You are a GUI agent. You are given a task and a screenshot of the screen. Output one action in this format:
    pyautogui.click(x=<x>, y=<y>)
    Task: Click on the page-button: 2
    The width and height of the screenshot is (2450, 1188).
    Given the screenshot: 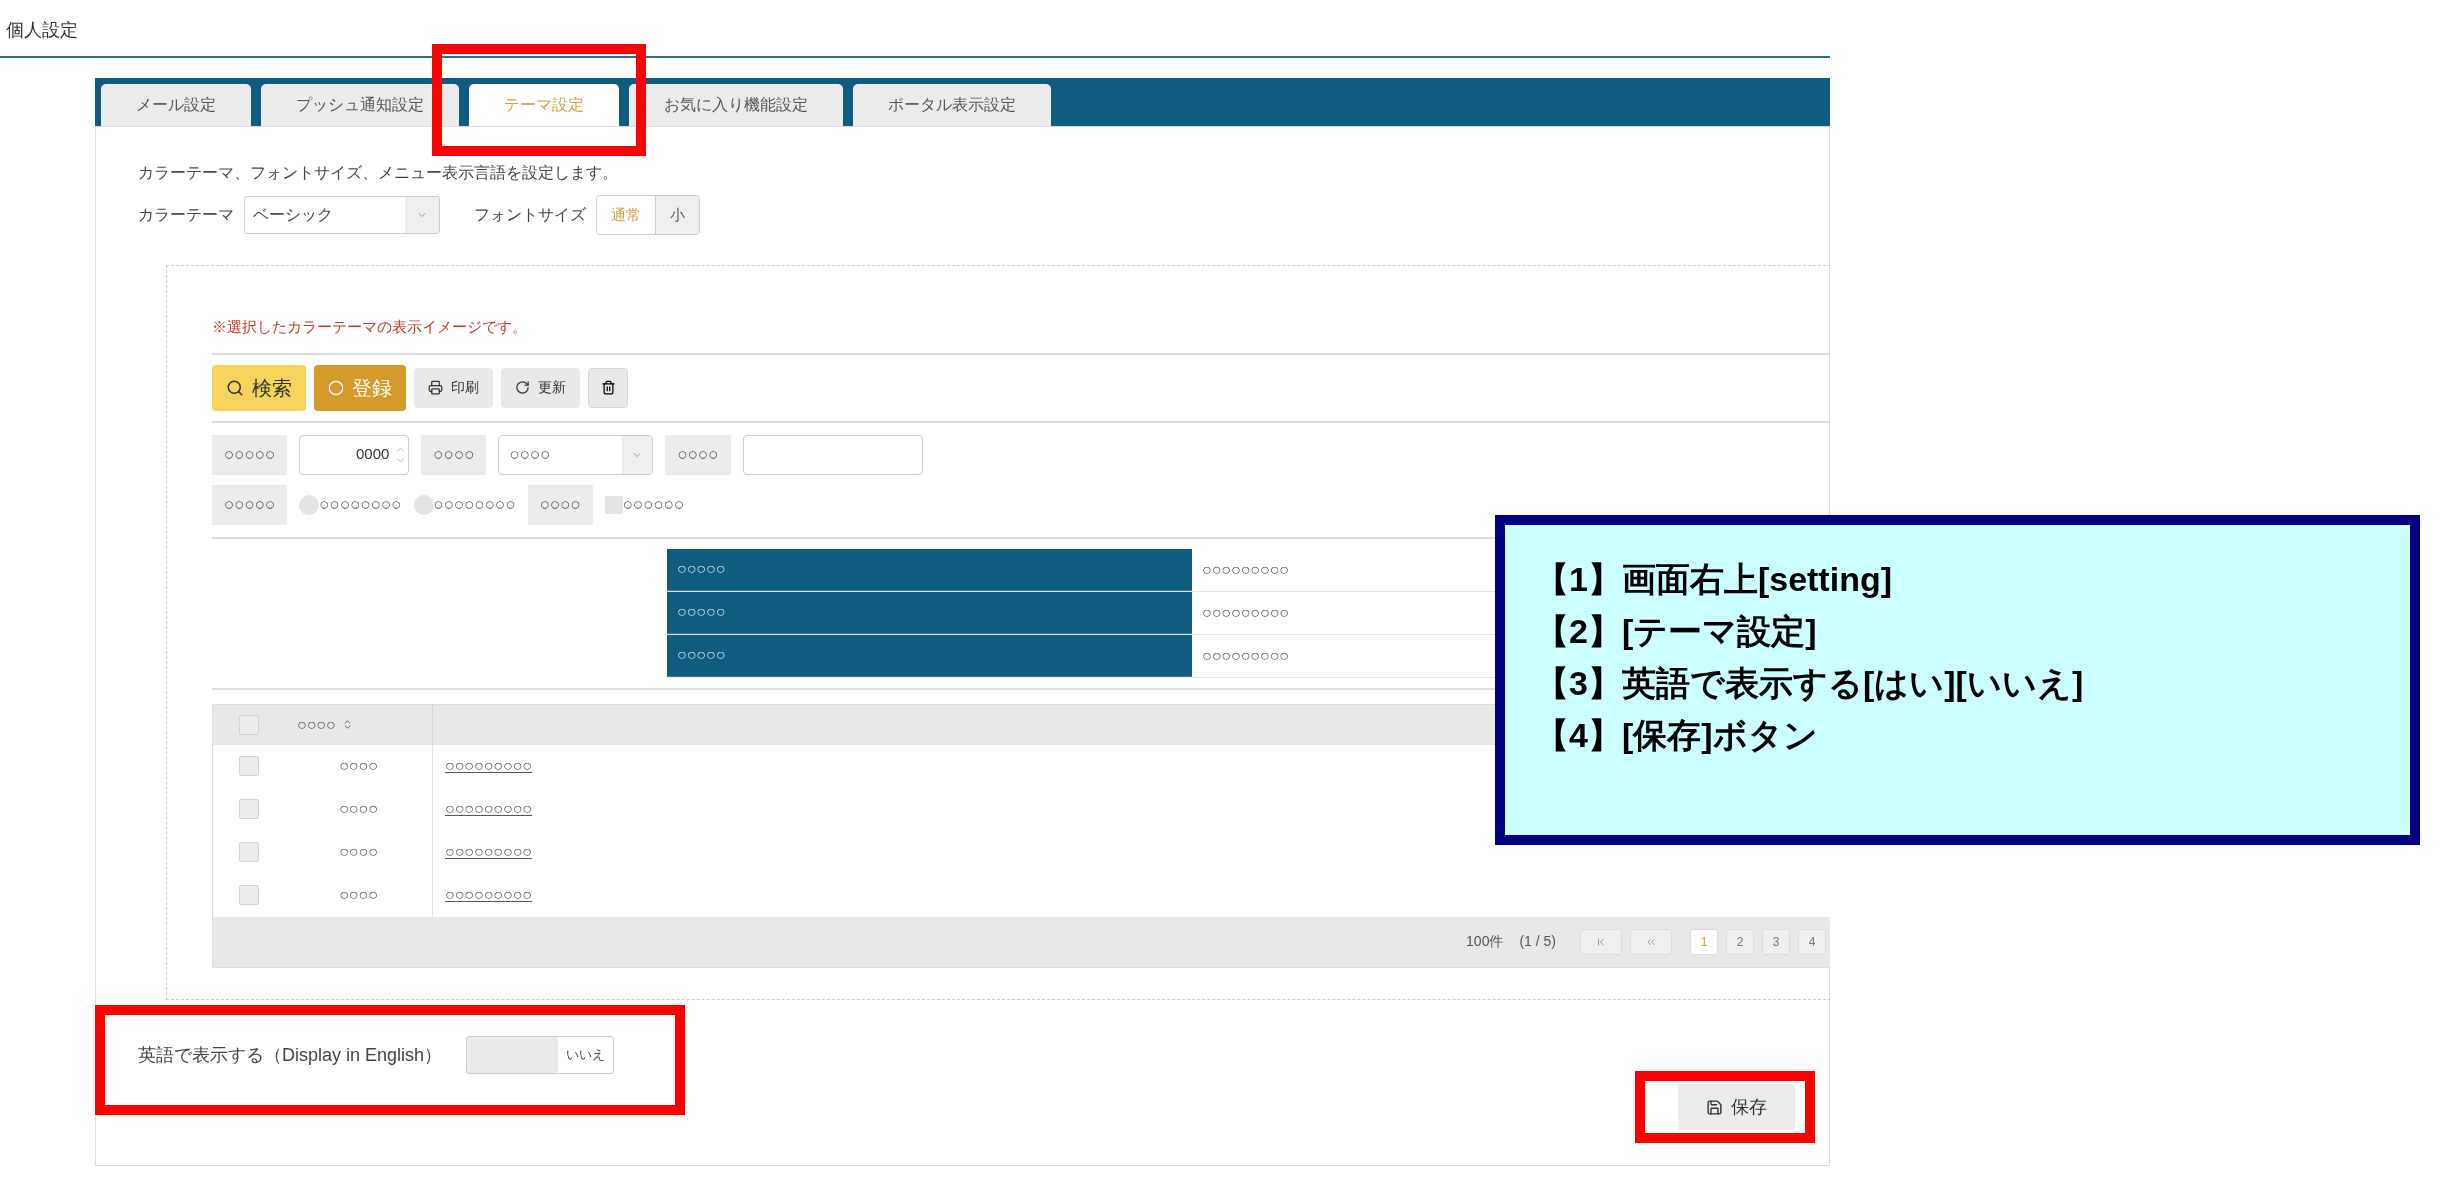 What is the action you would take?
    pyautogui.click(x=1740, y=941)
    